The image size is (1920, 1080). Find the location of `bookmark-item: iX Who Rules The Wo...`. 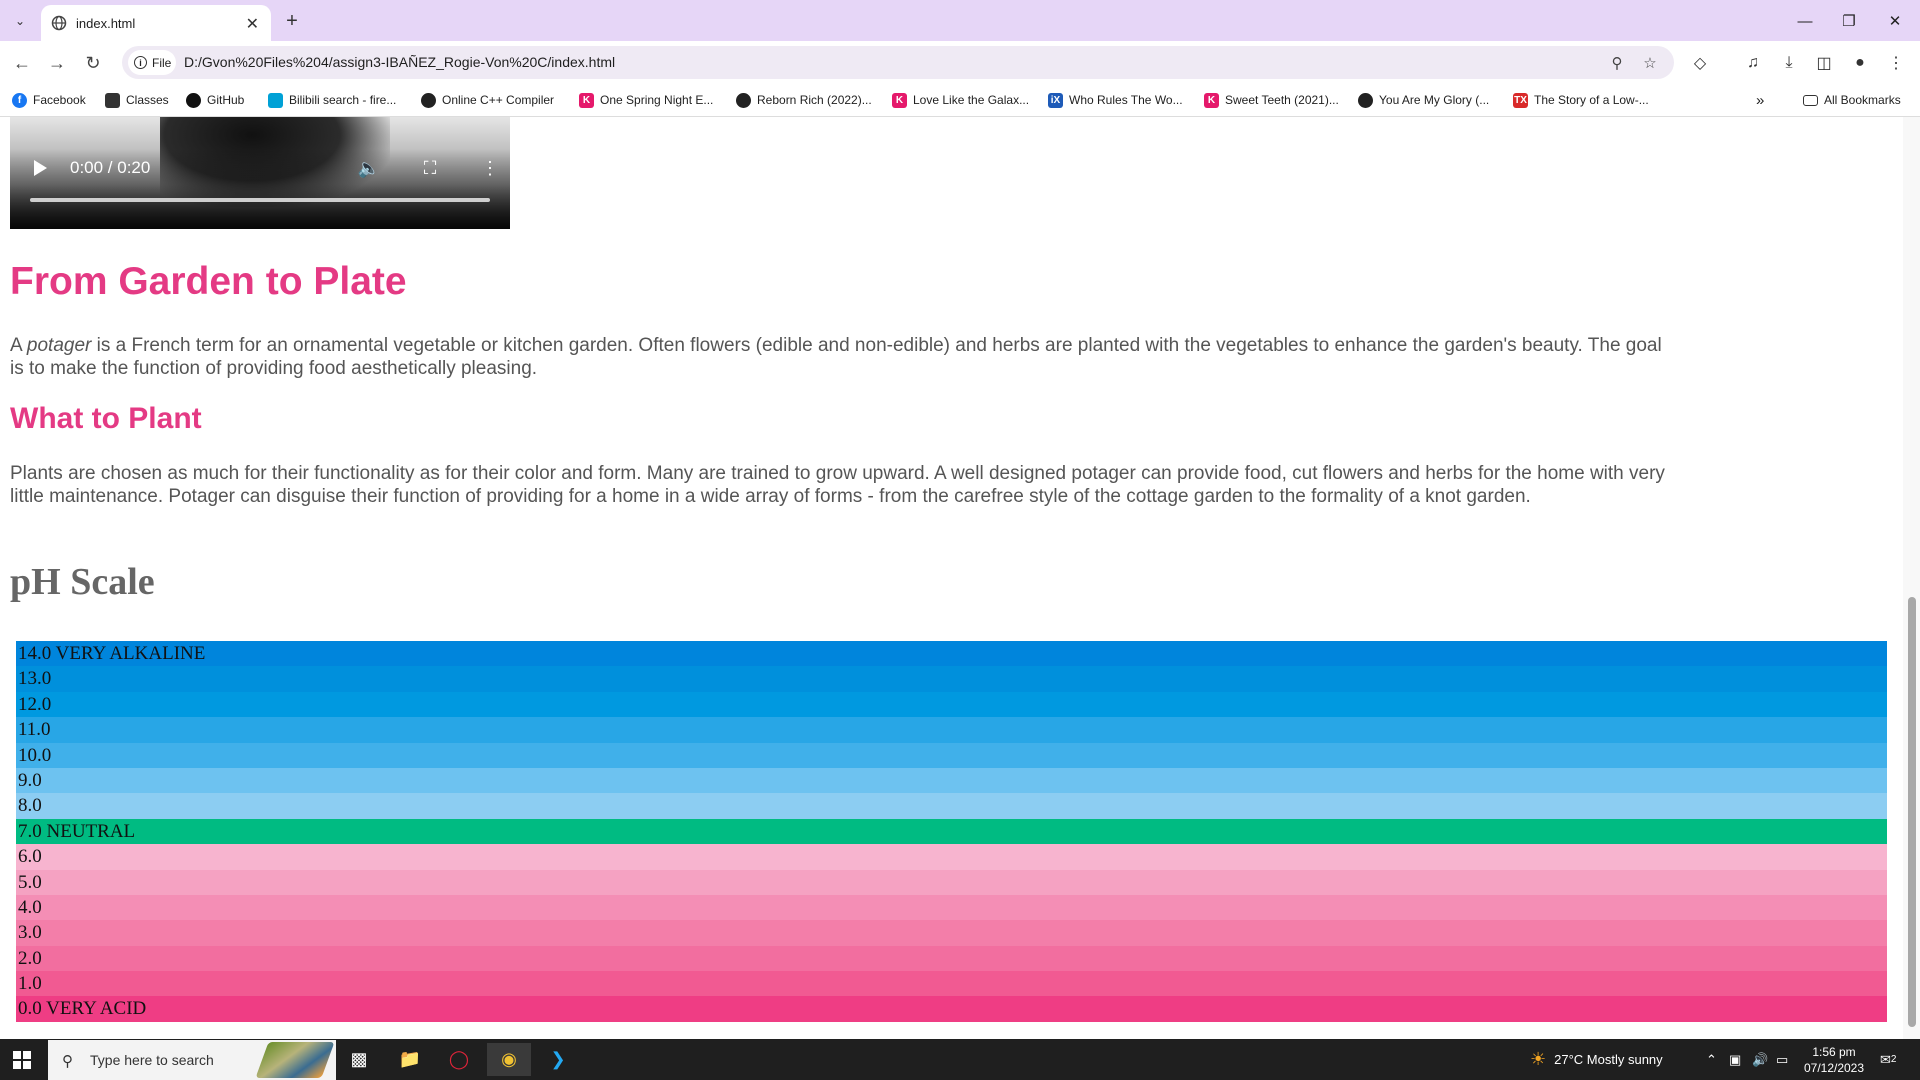

bookmark-item: iX Who Rules The Wo... is located at coordinates (1115, 100).